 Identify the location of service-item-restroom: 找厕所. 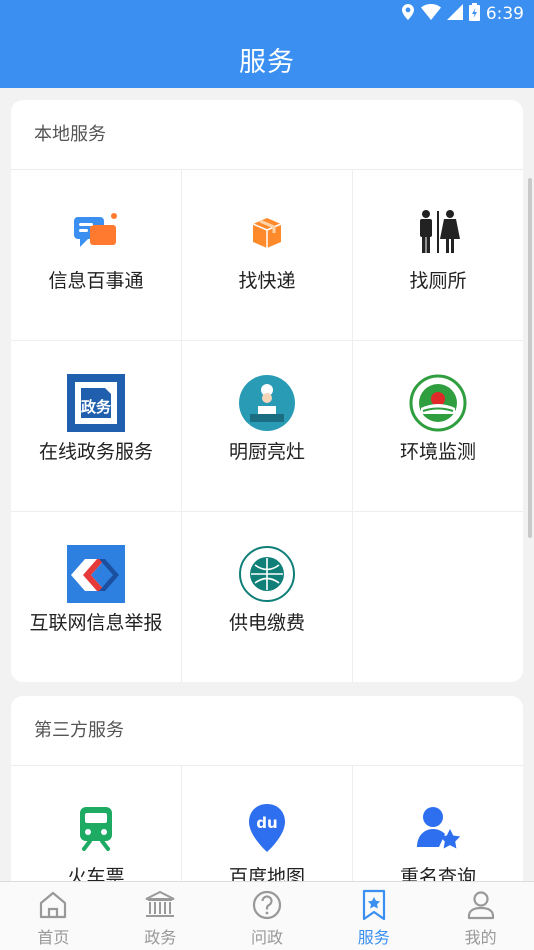
(438, 255).